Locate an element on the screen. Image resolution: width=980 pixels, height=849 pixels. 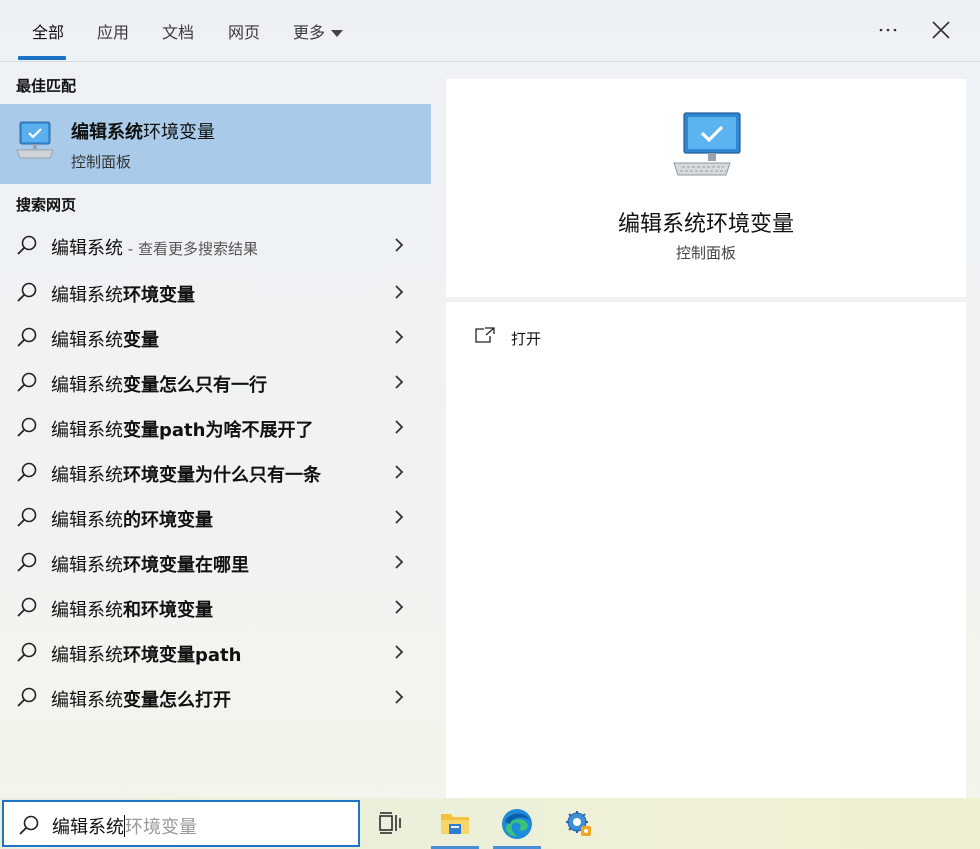
web-suggestion-item: 编辑系统环境变量path is located at coordinates (215, 652).